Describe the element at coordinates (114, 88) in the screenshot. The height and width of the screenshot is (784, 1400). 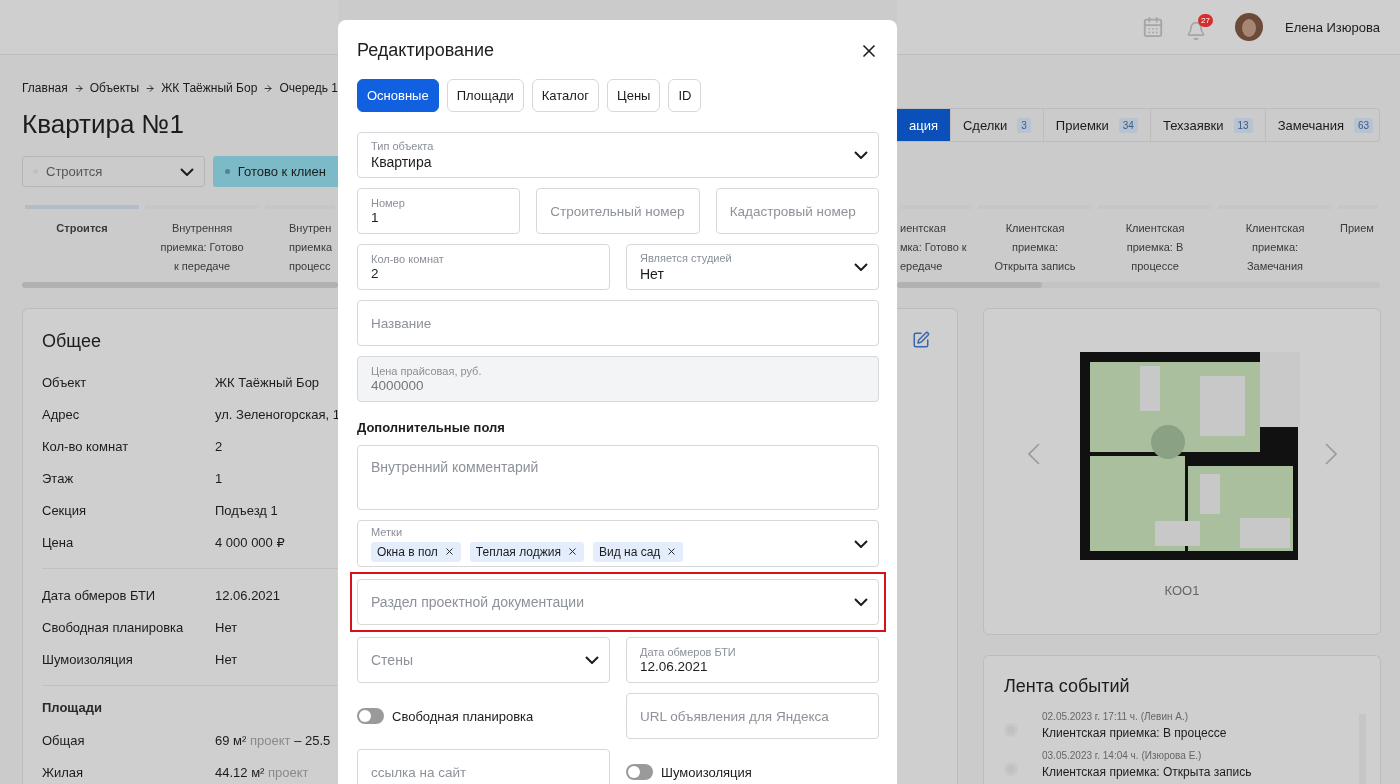
I see `breadcrumb-link: Объекты` at that location.